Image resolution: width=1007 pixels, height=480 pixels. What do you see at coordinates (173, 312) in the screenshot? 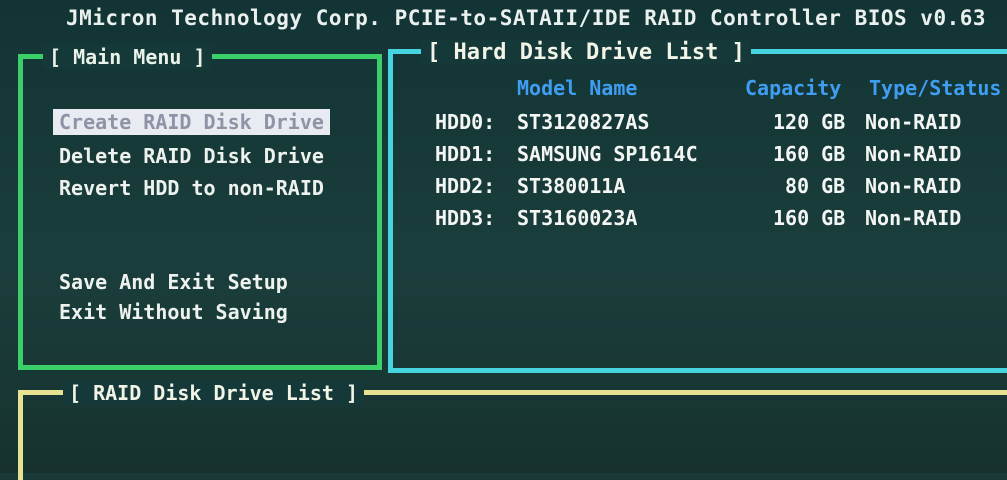
I see `menu-item-exit-no-save: Exit Without Saving` at bounding box center [173, 312].